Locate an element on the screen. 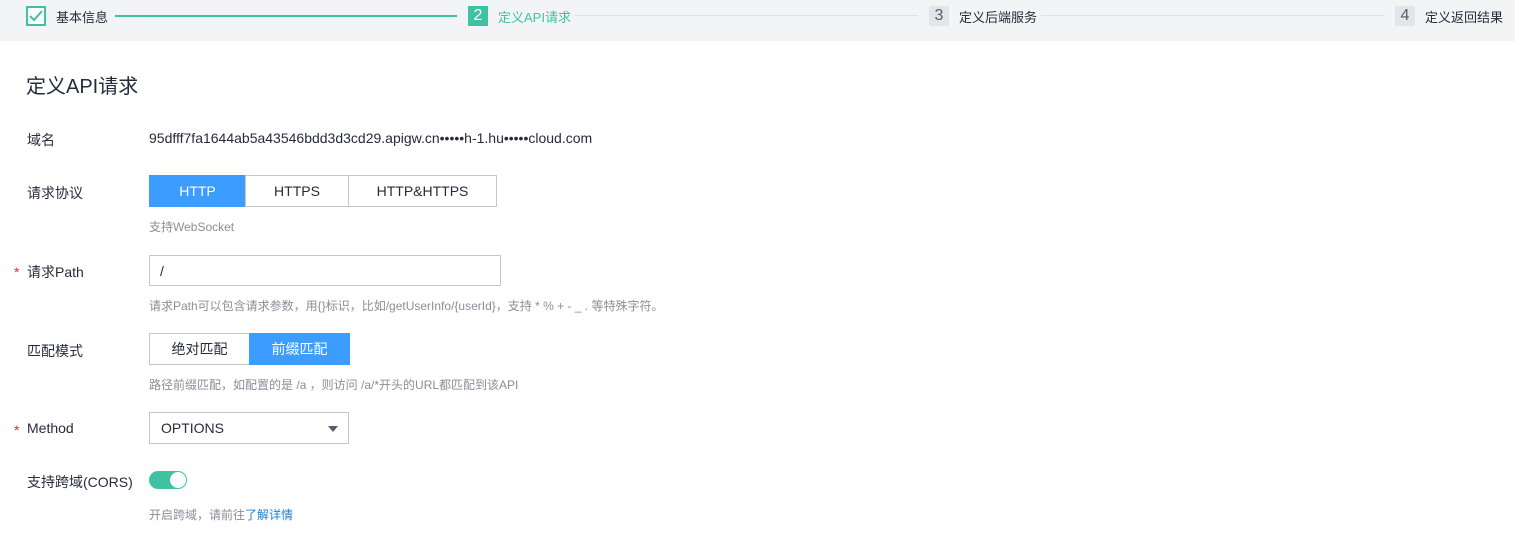  section-title: 定义API请求 is located at coordinates (82, 87).